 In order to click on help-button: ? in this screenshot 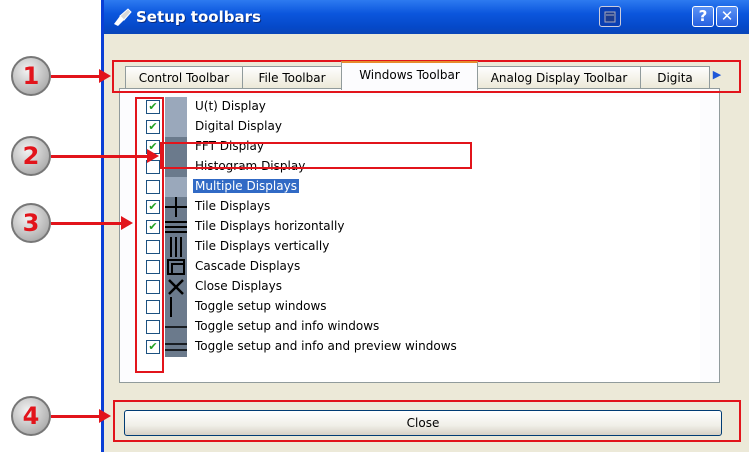, I will do `click(703, 16)`.